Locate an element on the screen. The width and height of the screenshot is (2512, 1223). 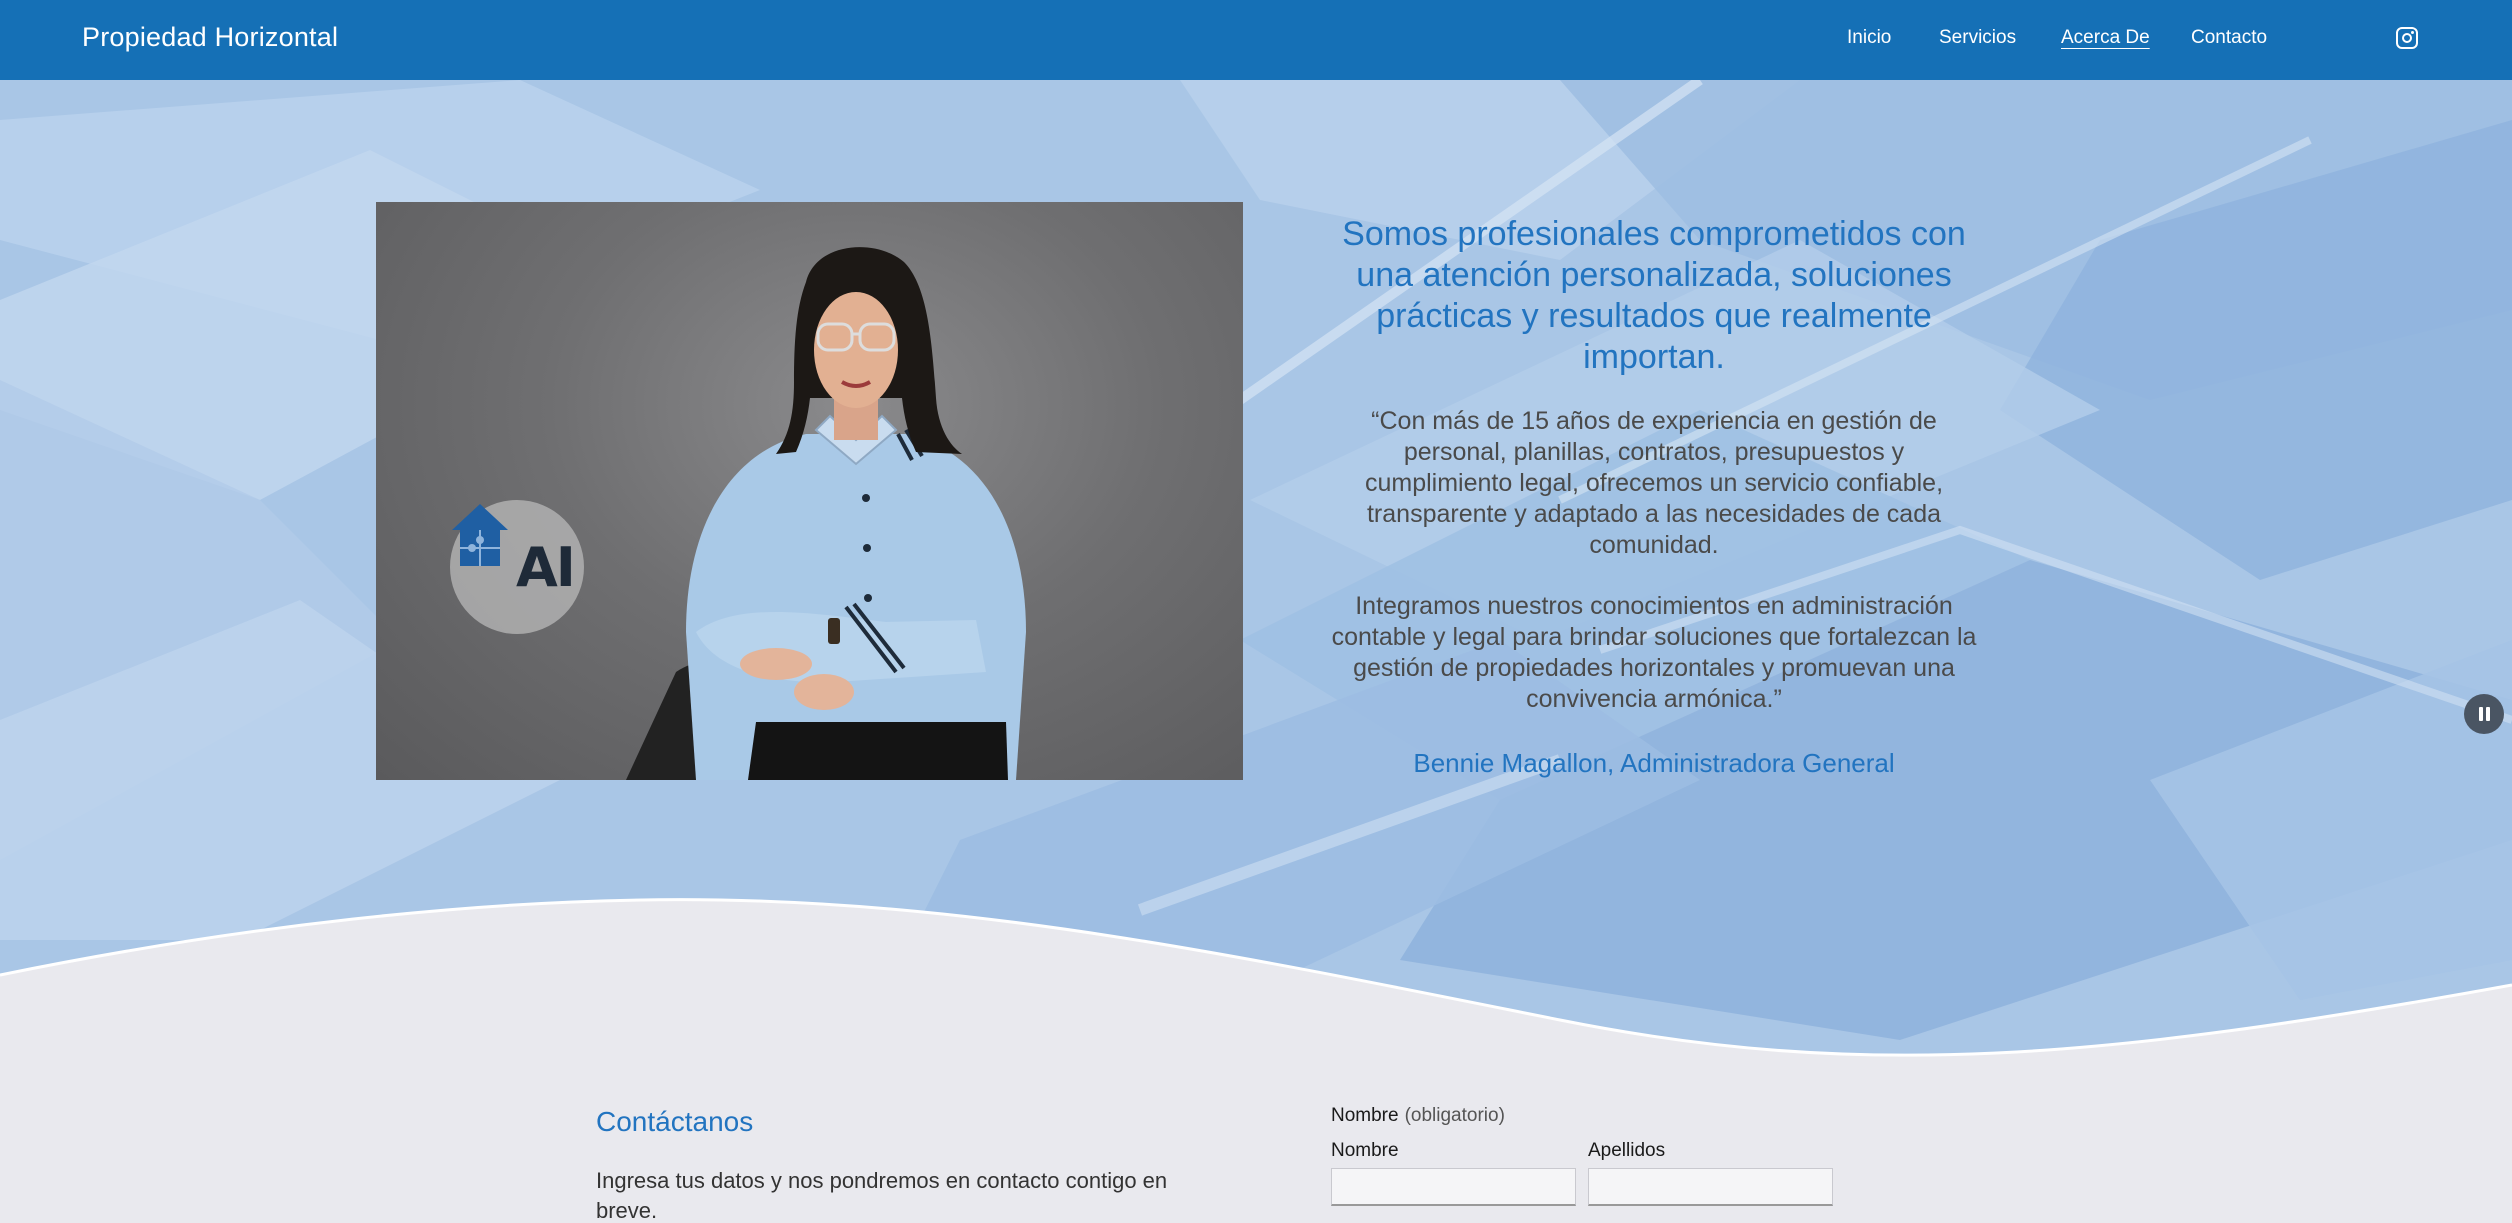
first-name-input is located at coordinates (1453, 1187).